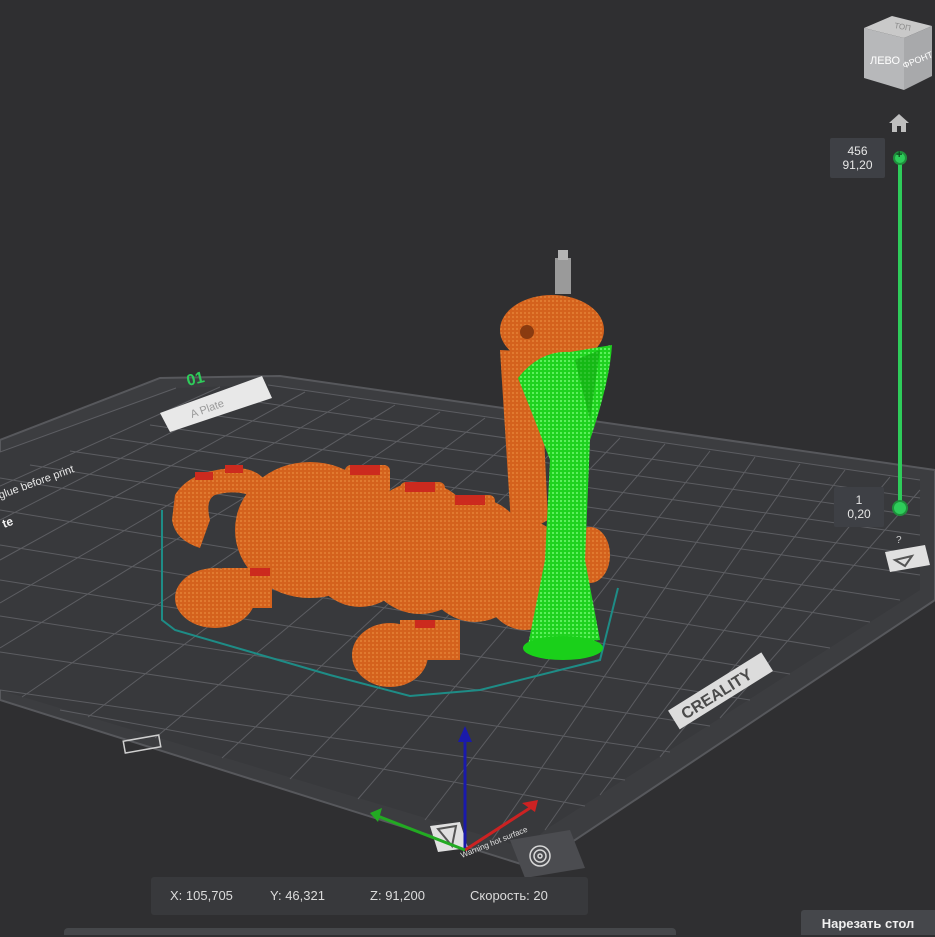  Describe the element at coordinates (305, 895) in the screenshot. I see `y-value: 46,321` at that location.